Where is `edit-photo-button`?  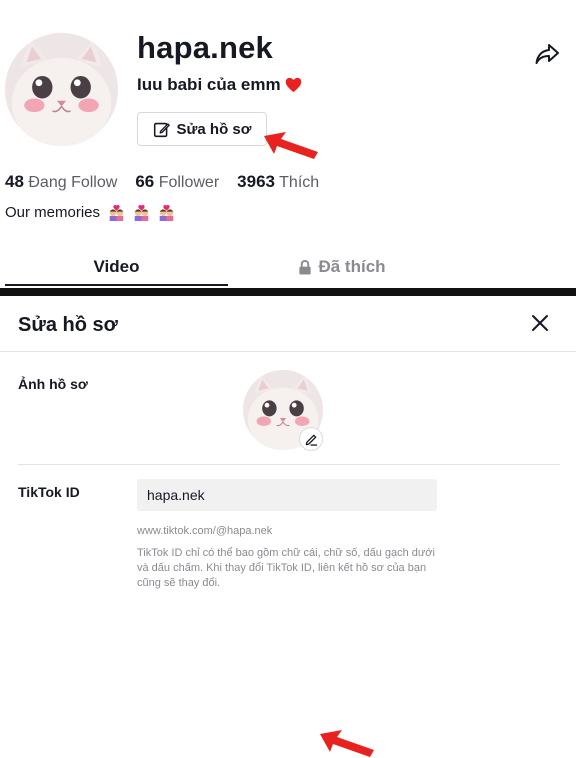
edit-photo-button is located at coordinates (311, 439).